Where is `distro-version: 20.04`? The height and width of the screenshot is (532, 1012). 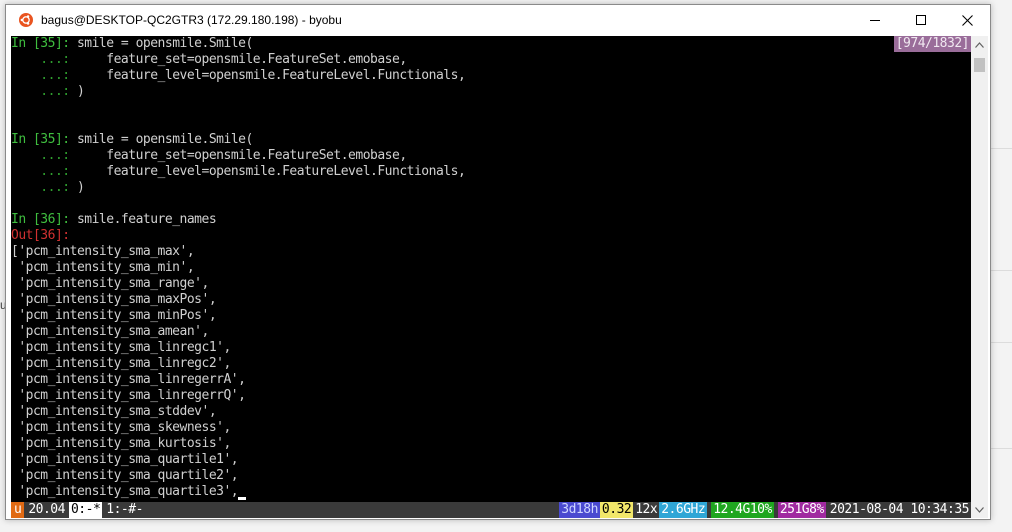 distro-version: 20.04 is located at coordinates (46, 509).